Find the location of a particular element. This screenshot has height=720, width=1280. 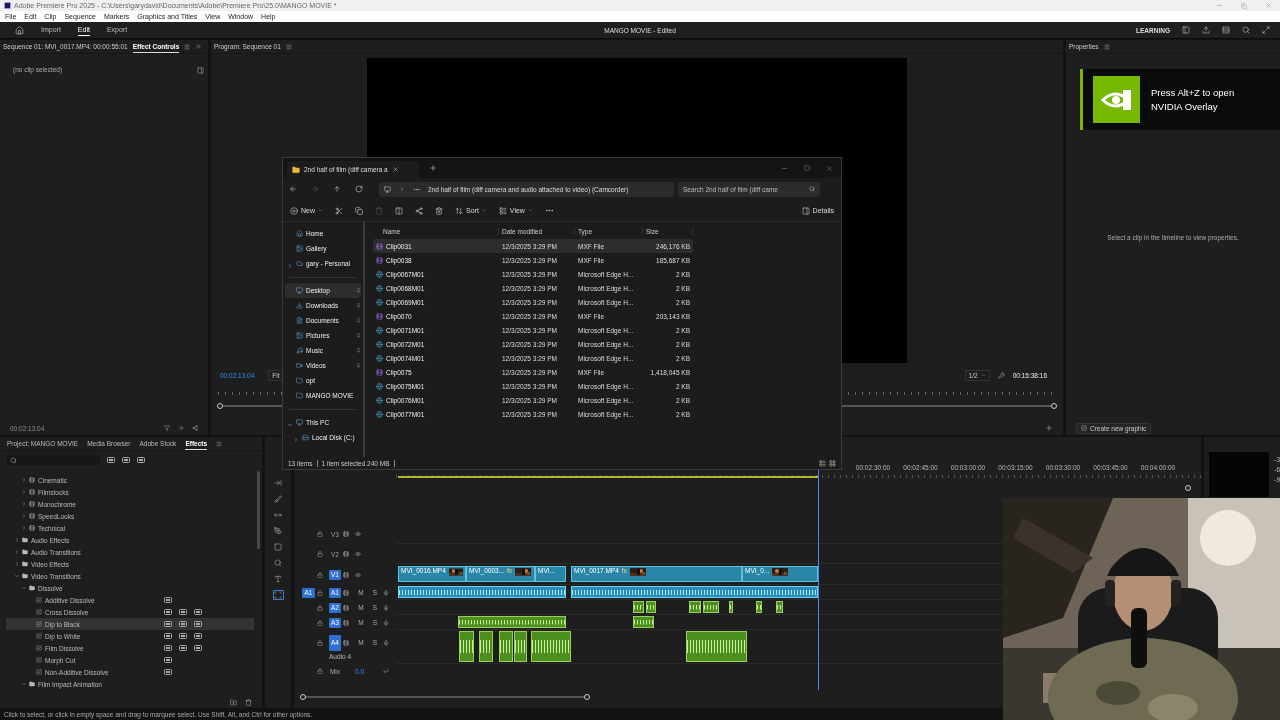

maximize-icon is located at coordinates (807, 167).